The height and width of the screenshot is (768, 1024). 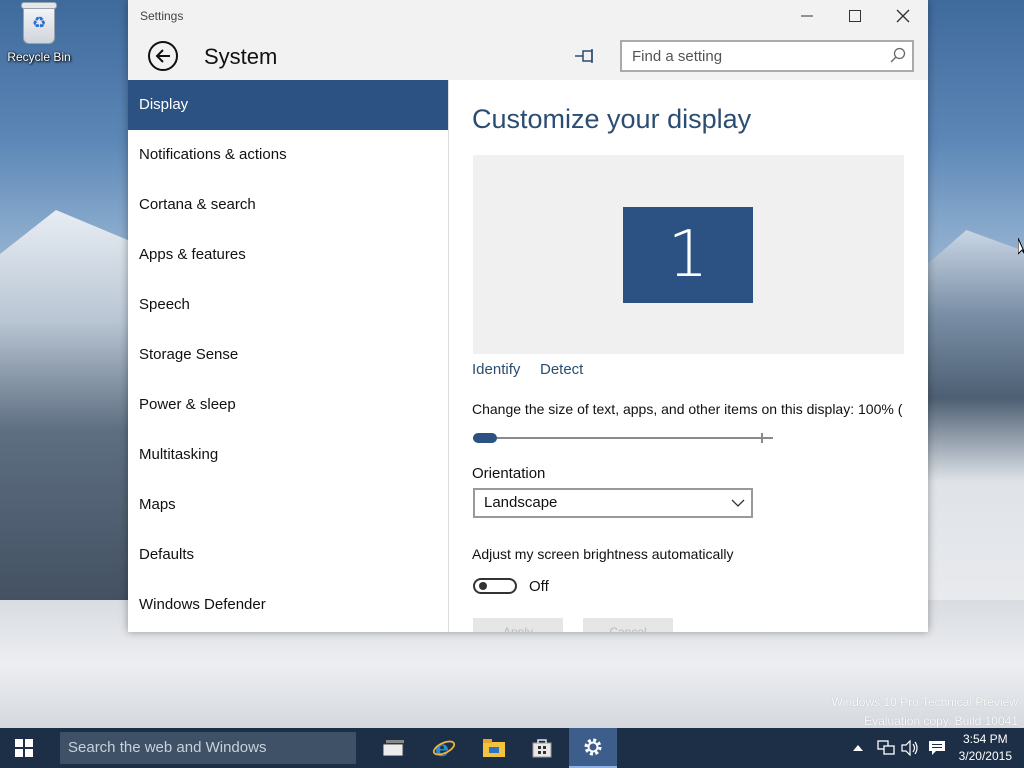 What do you see at coordinates (288, 205) in the screenshot?
I see `sidebar-item-cortana: Cortana & search` at bounding box center [288, 205].